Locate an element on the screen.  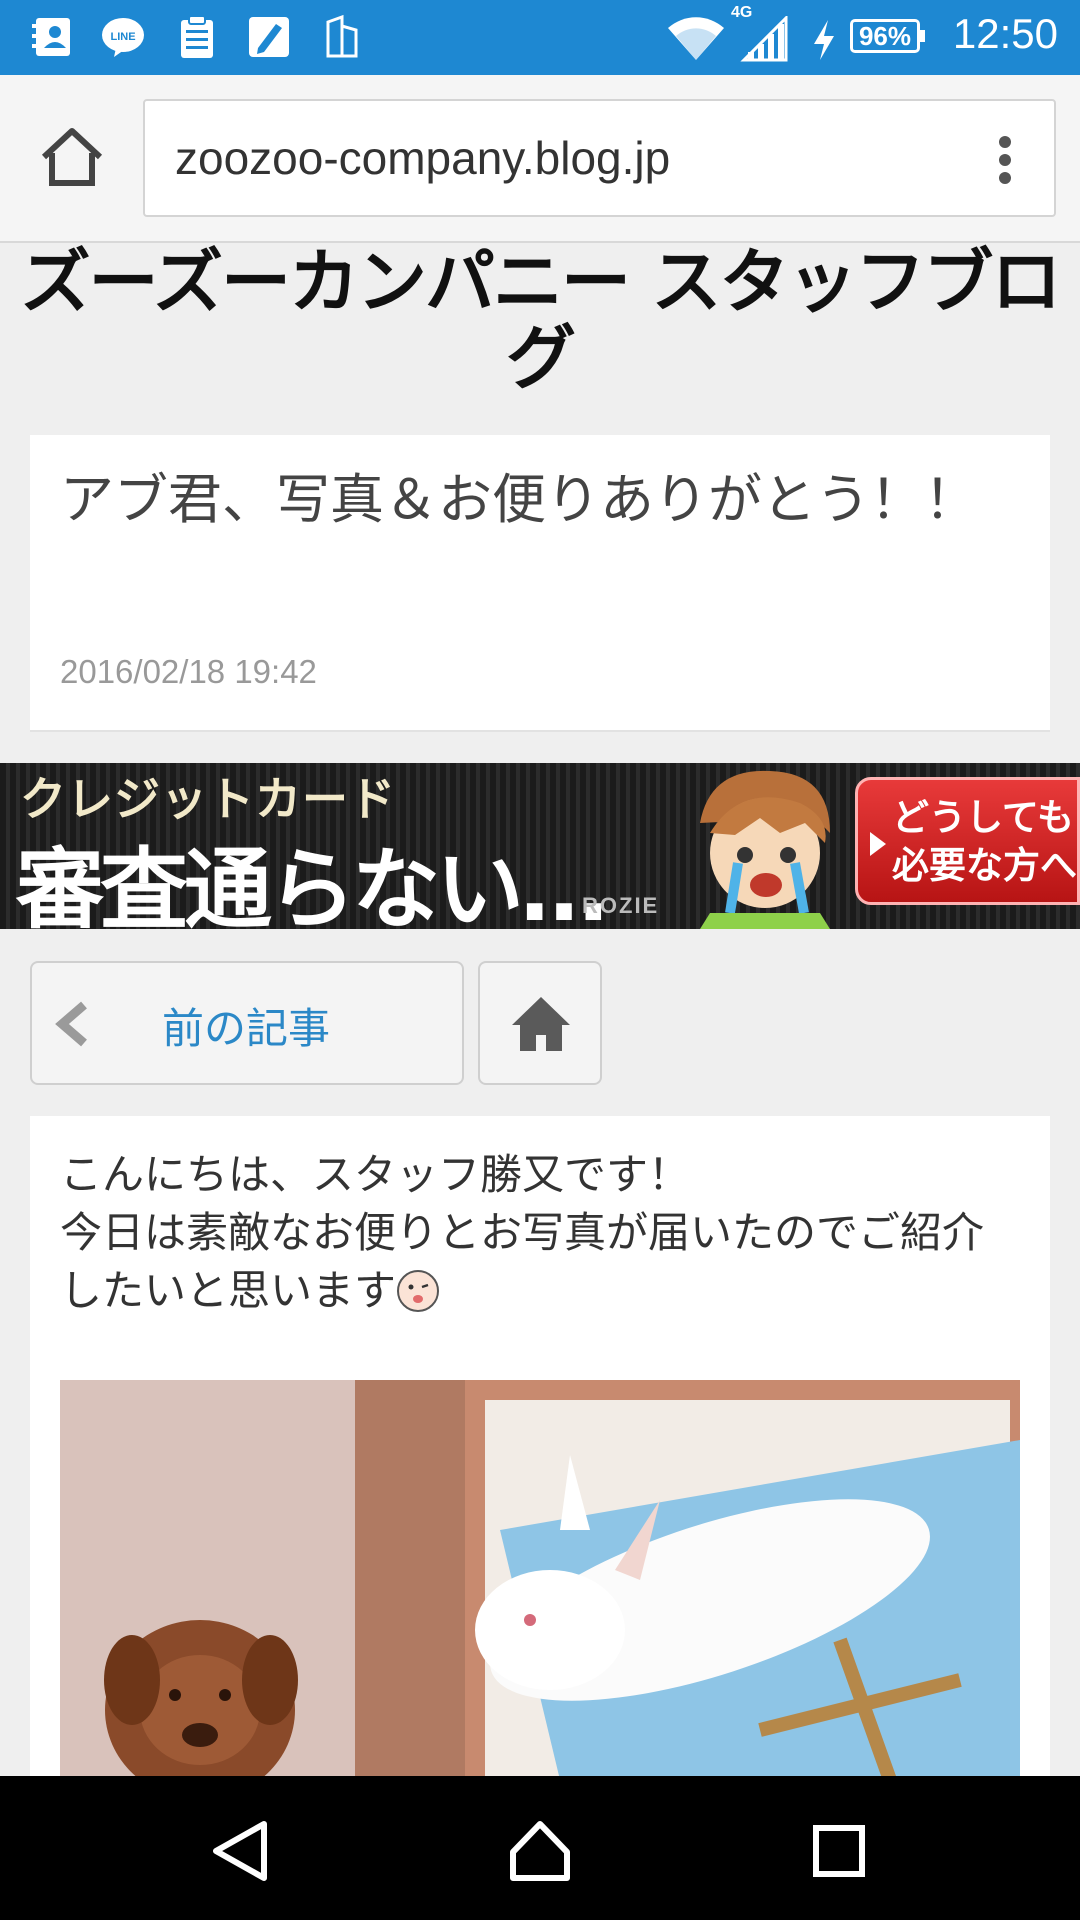
play-arrow-icon is located at coordinates (878, 844).